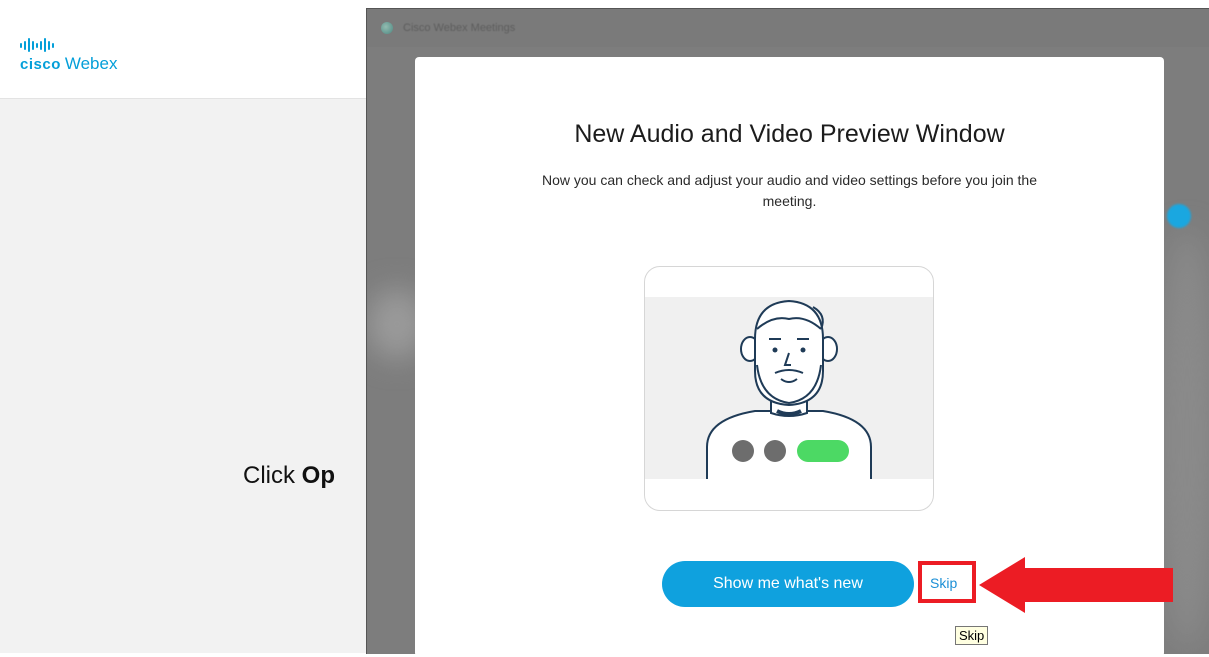 The width and height of the screenshot is (1209, 657). Describe the element at coordinates (788, 28) in the screenshot. I see `window-titlebar: Cisco Webex Meetings` at that location.